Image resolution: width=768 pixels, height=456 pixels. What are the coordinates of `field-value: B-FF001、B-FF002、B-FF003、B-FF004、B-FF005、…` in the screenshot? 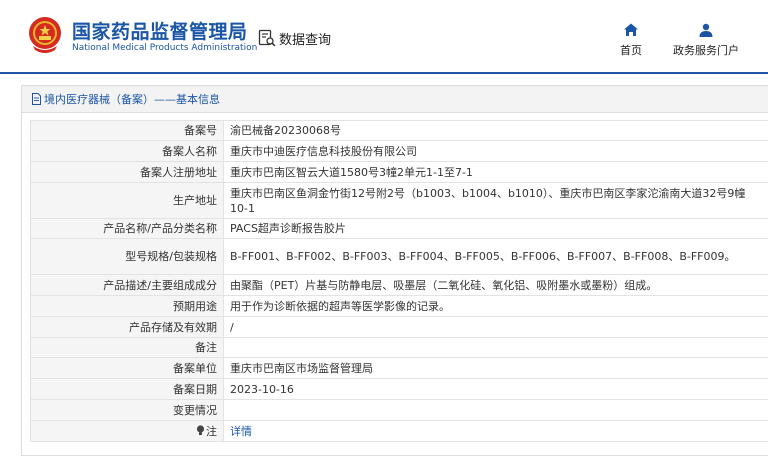 It's located at (495, 256).